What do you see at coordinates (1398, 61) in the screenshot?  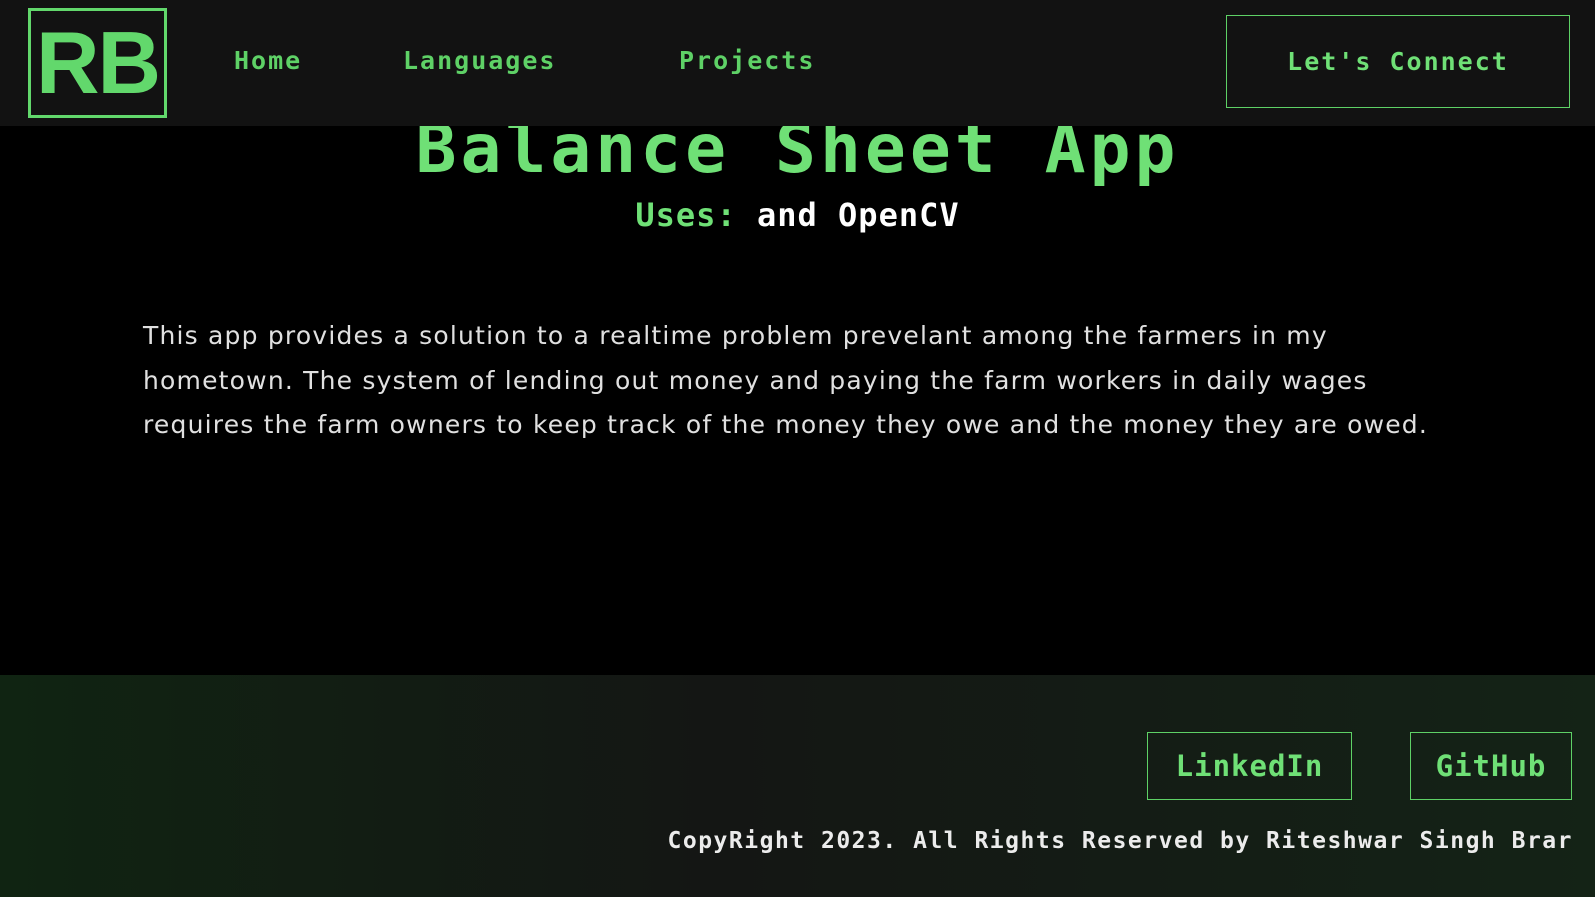 I see `lets-connect-button: Let's Connect` at bounding box center [1398, 61].